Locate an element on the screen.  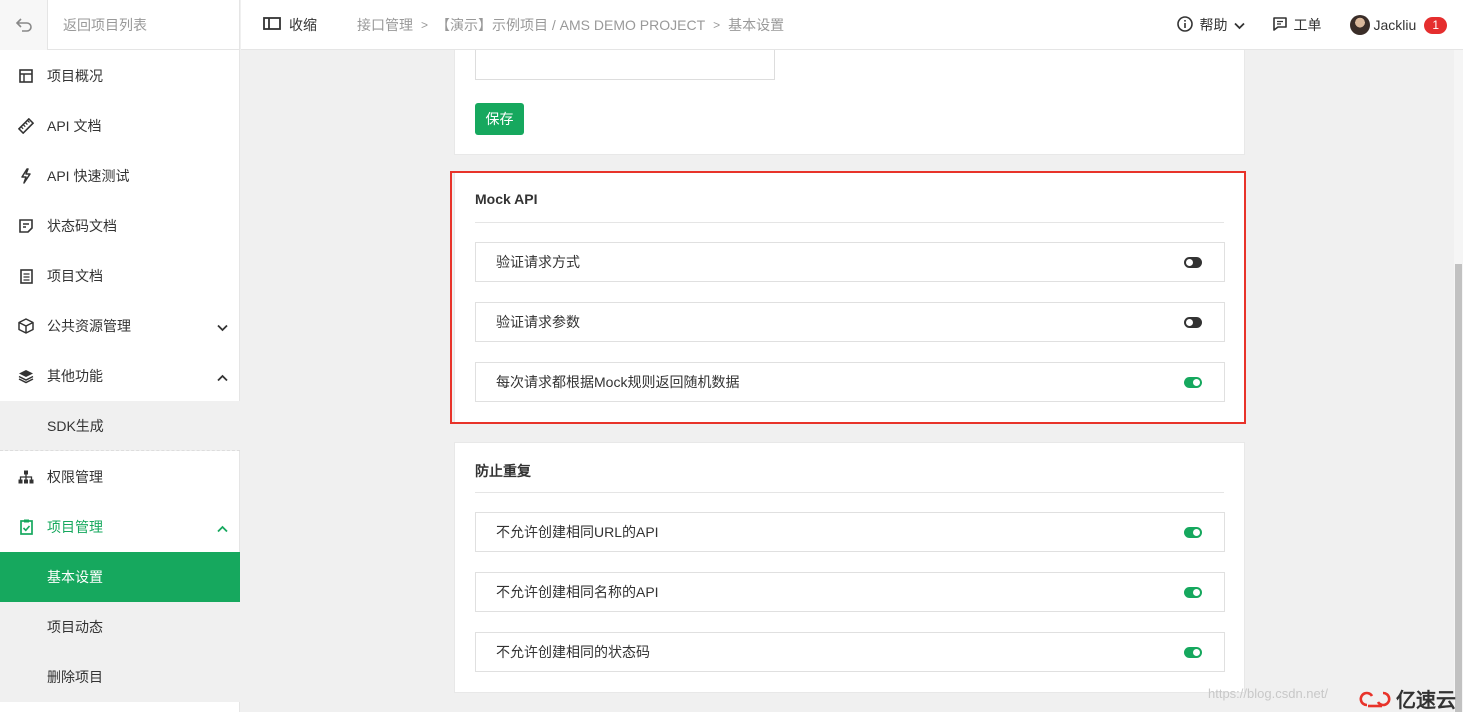
cloud-logo-icon is located at coordinates (1375, 699).